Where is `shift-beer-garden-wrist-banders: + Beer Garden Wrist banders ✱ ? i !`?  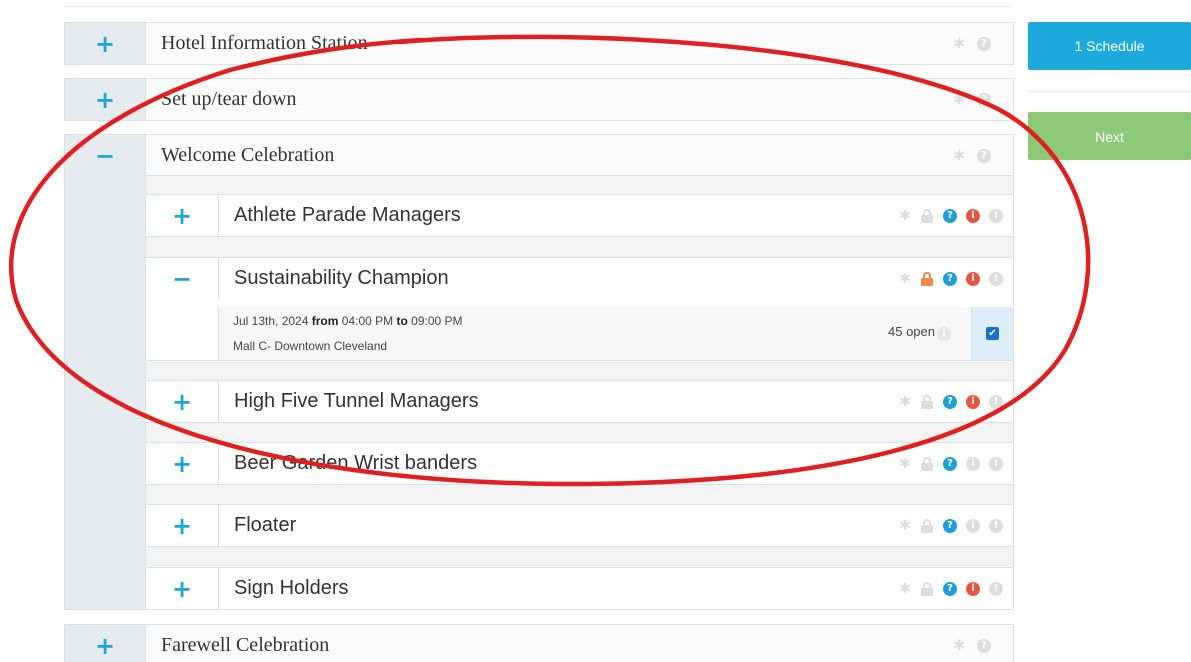 shift-beer-garden-wrist-banders: + Beer Garden Wrist banders ✱ ? i ! is located at coordinates (579, 463).